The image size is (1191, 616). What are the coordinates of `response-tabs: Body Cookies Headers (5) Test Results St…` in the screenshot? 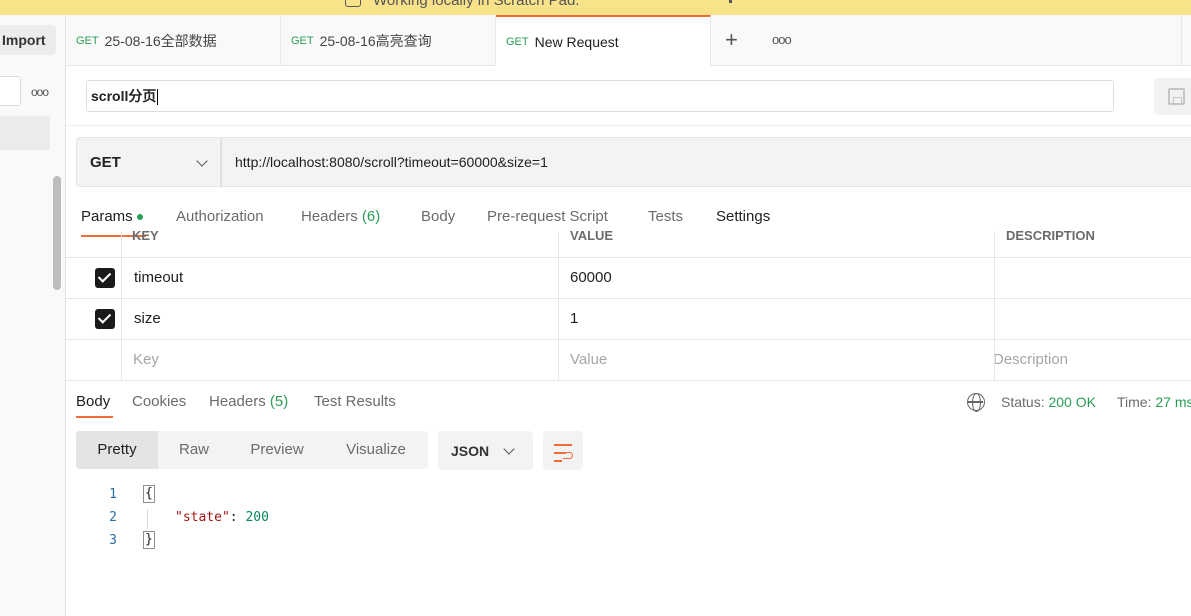 It's located at (628, 399).